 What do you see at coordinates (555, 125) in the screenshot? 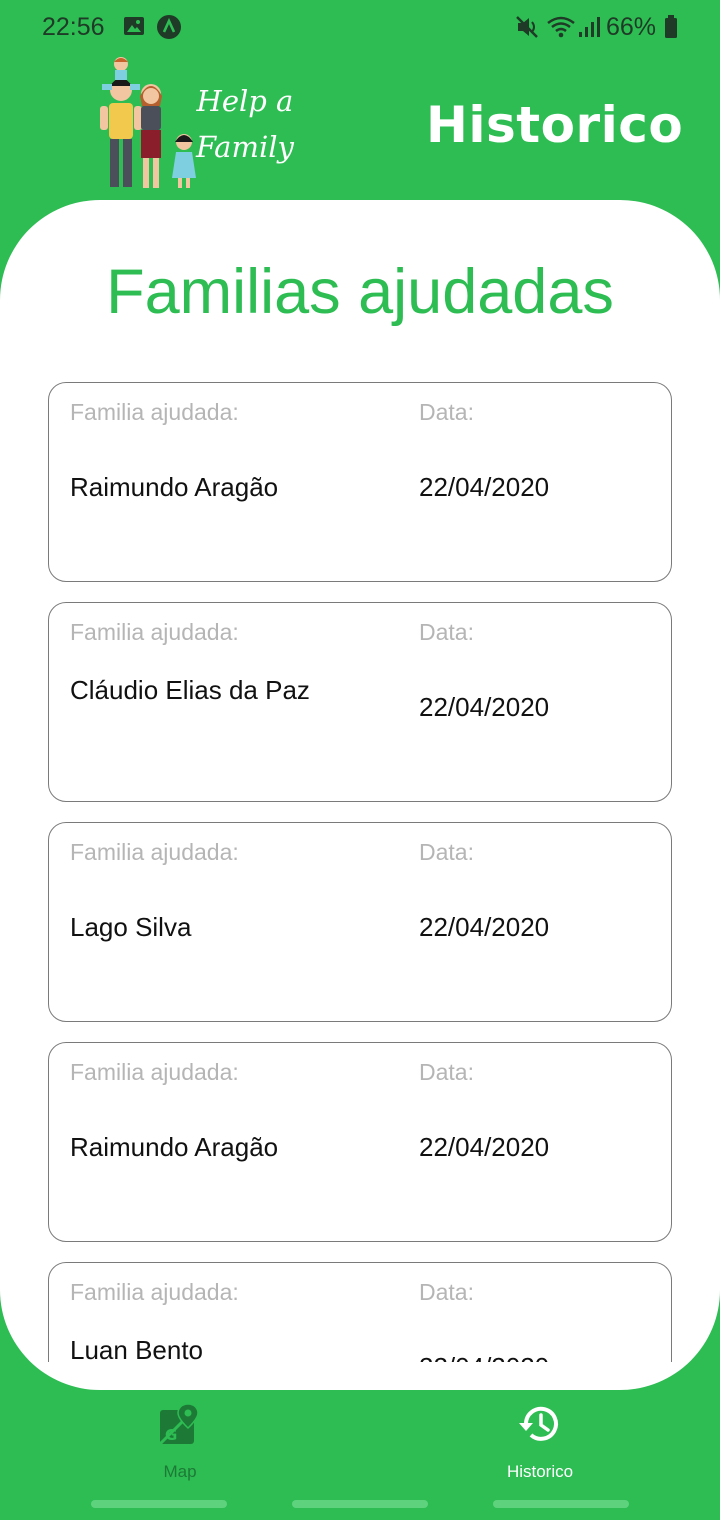
I see `header-title: Historico` at bounding box center [555, 125].